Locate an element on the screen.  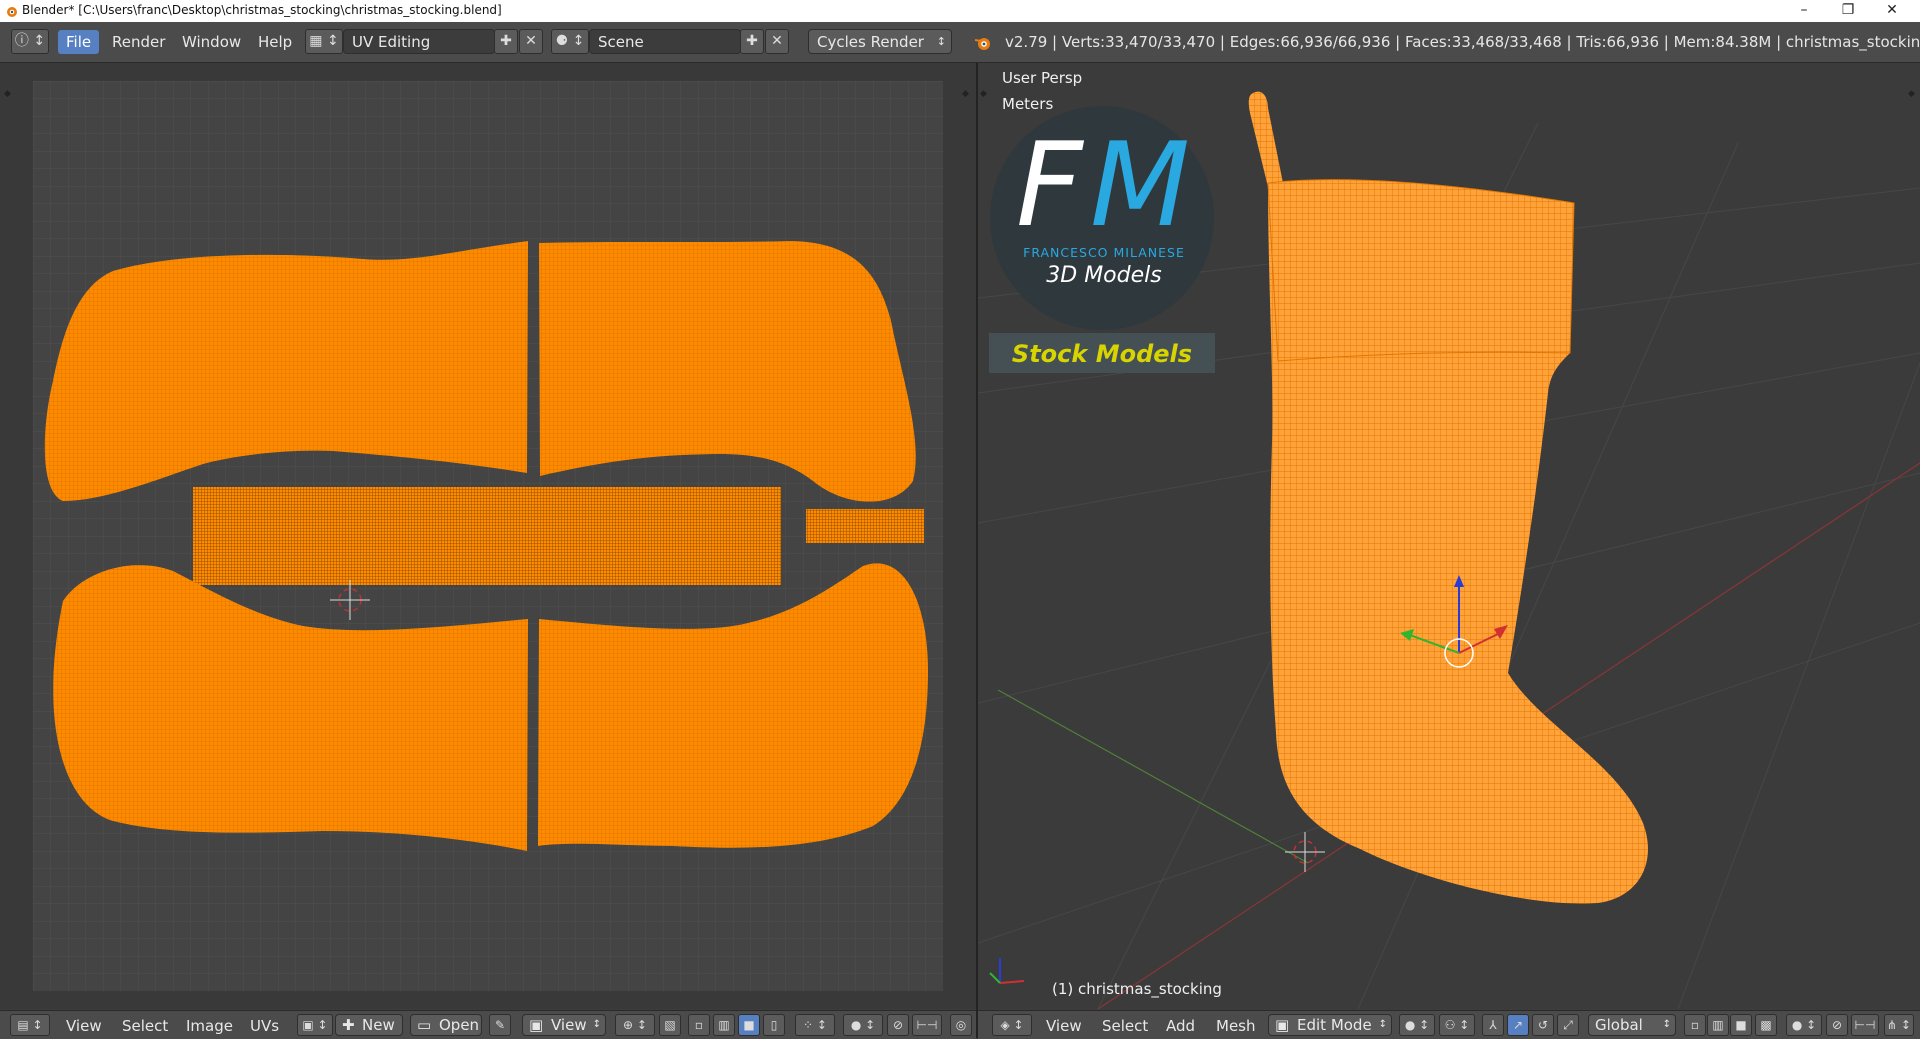
uv-menu-uvs: UVs is located at coordinates (264, 1026).